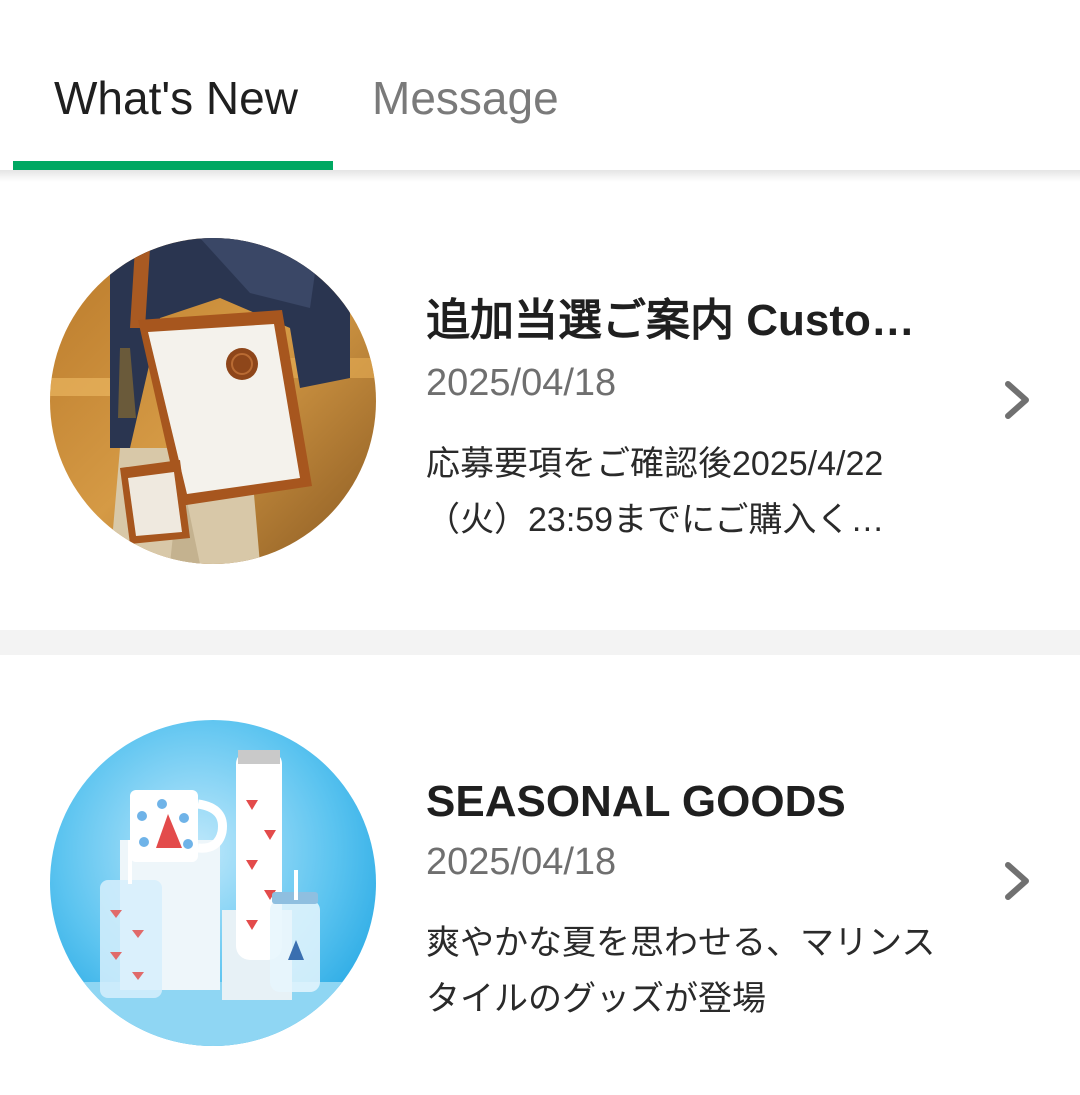 The height and width of the screenshot is (1095, 1080). Describe the element at coordinates (465, 98) in the screenshot. I see `tab-message: Message` at that location.